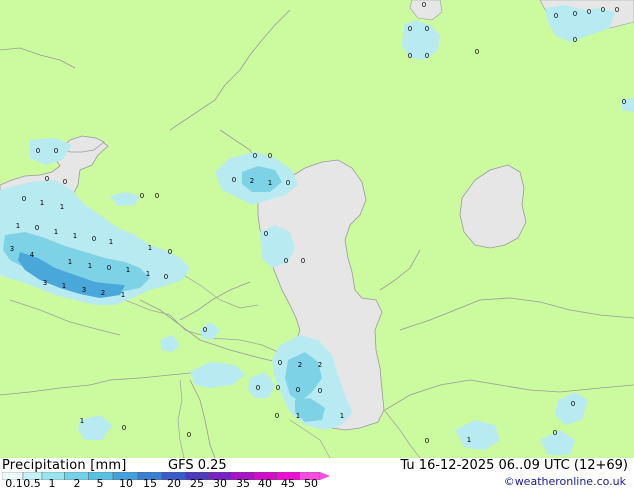 The image size is (634, 490). What do you see at coordinates (32, 483) in the screenshot?
I see `legend-tick-label: 0.5` at bounding box center [32, 483].